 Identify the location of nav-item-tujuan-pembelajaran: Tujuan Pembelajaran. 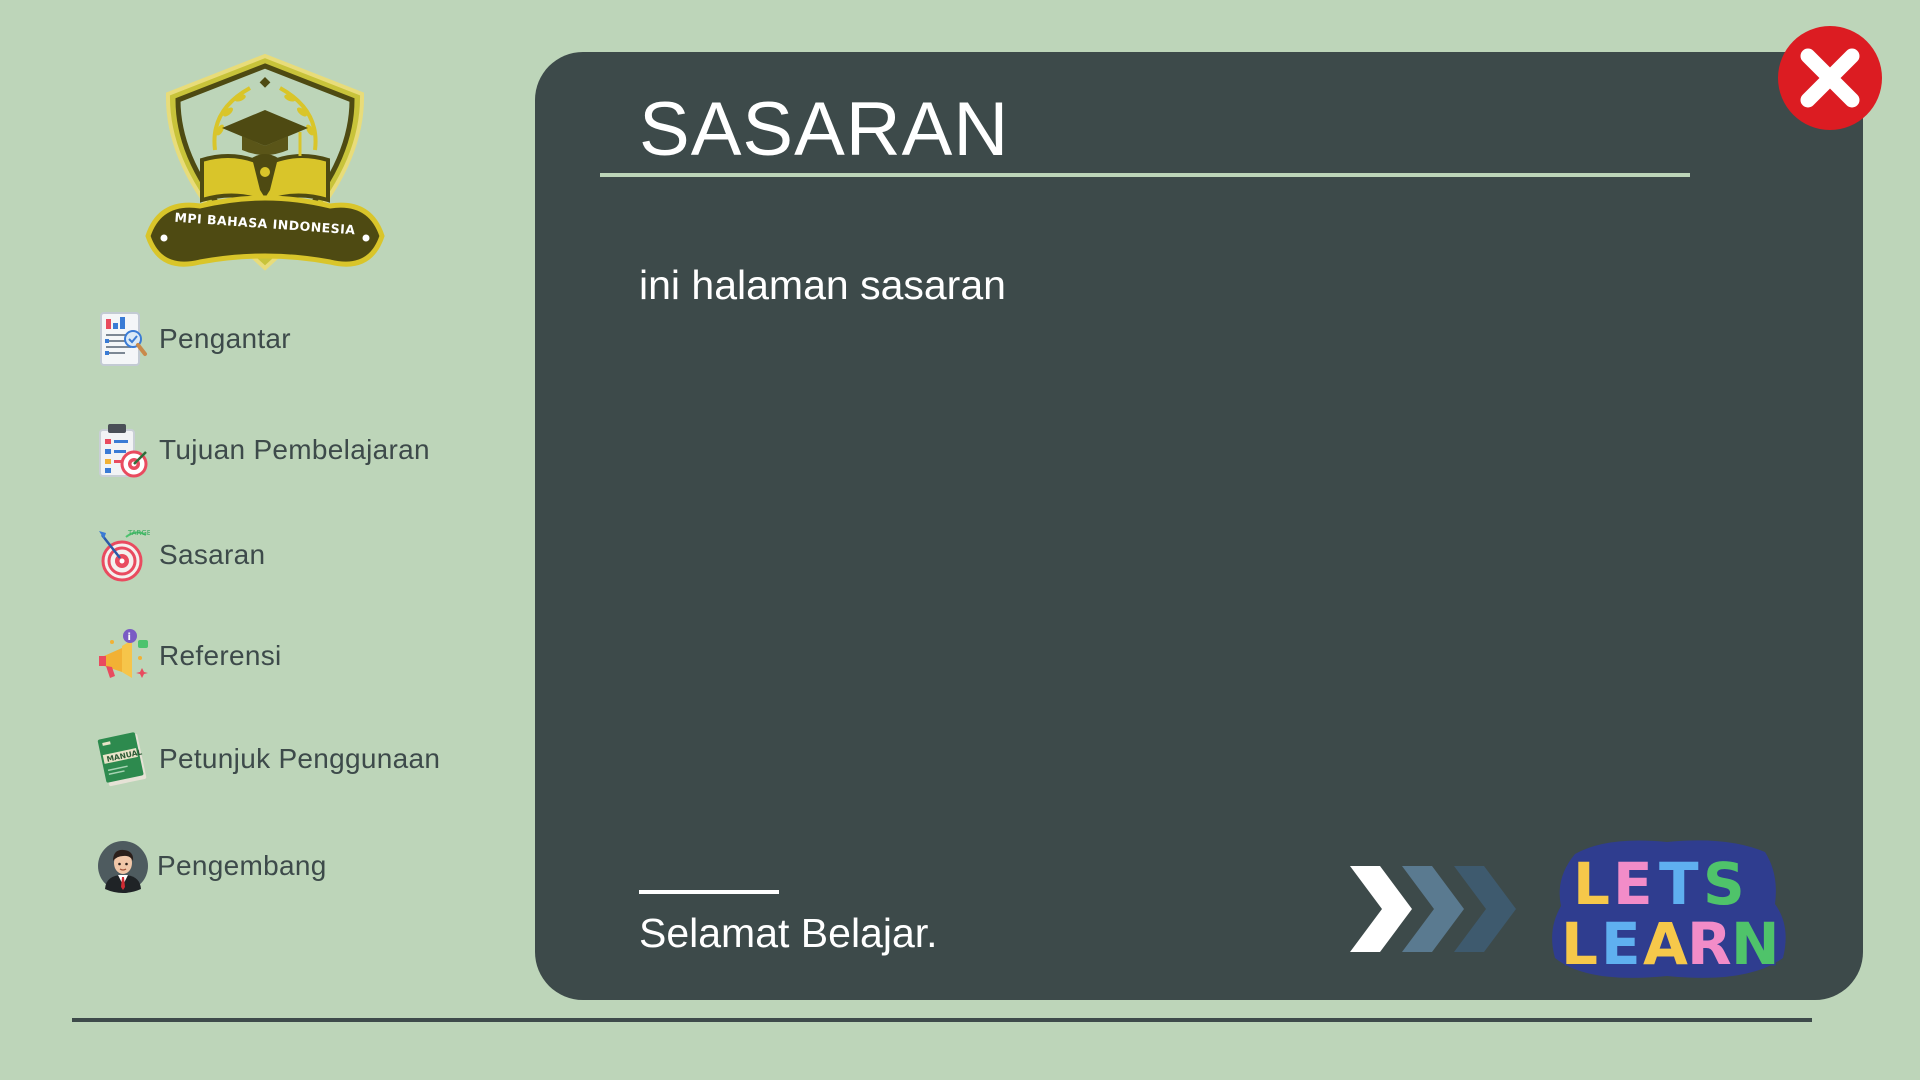
(262, 450).